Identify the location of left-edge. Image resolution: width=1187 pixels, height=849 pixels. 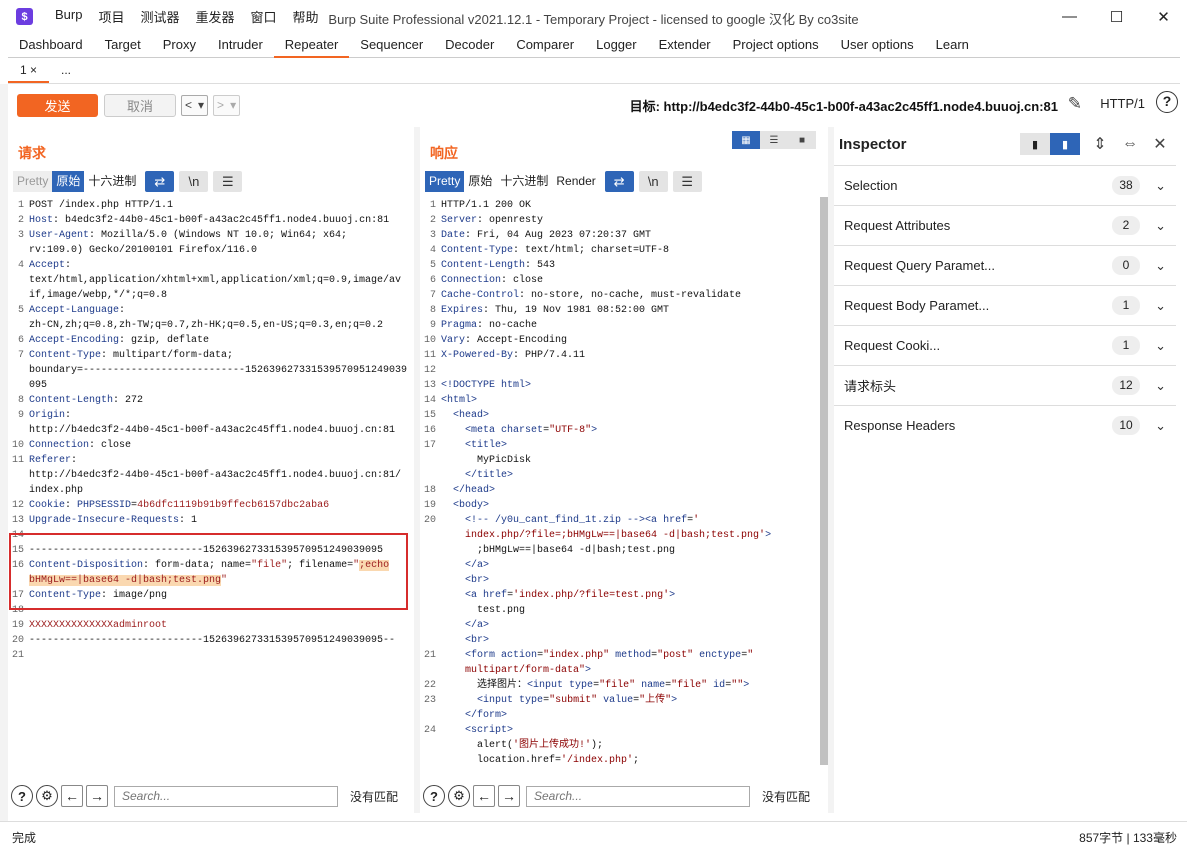
(4, 454).